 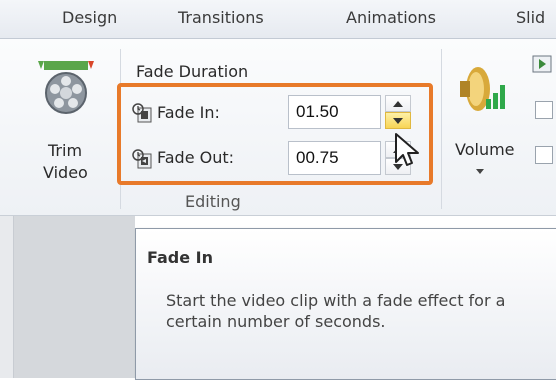 I want to click on cursor-pointer-icon, so click(x=407, y=149).